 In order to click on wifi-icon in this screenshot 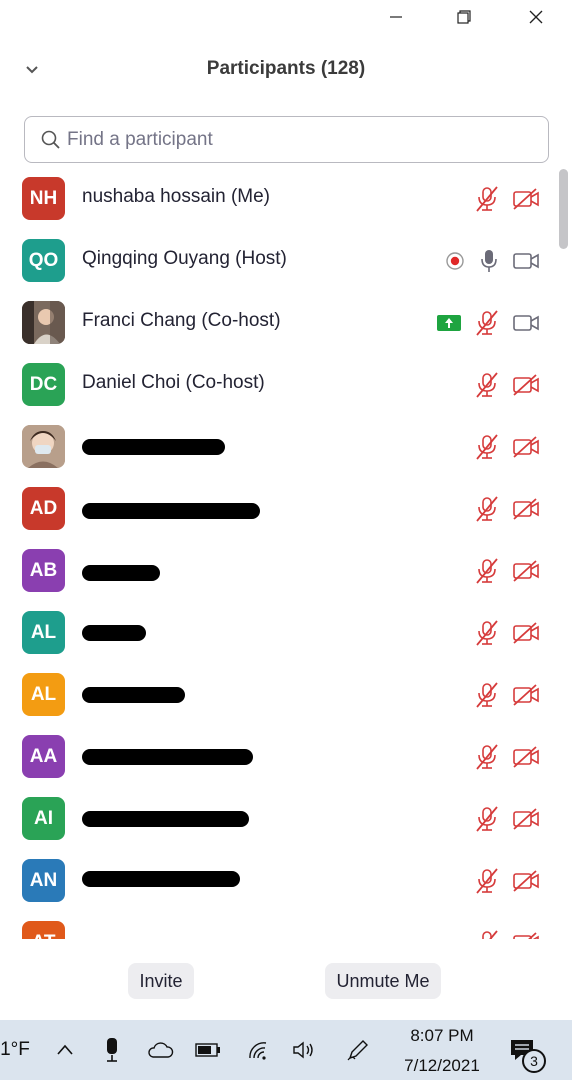, I will do `click(258, 1051)`.